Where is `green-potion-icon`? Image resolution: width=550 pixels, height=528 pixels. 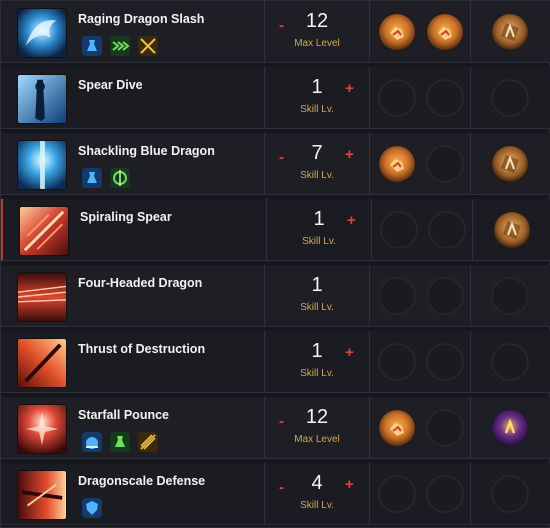 green-potion-icon is located at coordinates (120, 442).